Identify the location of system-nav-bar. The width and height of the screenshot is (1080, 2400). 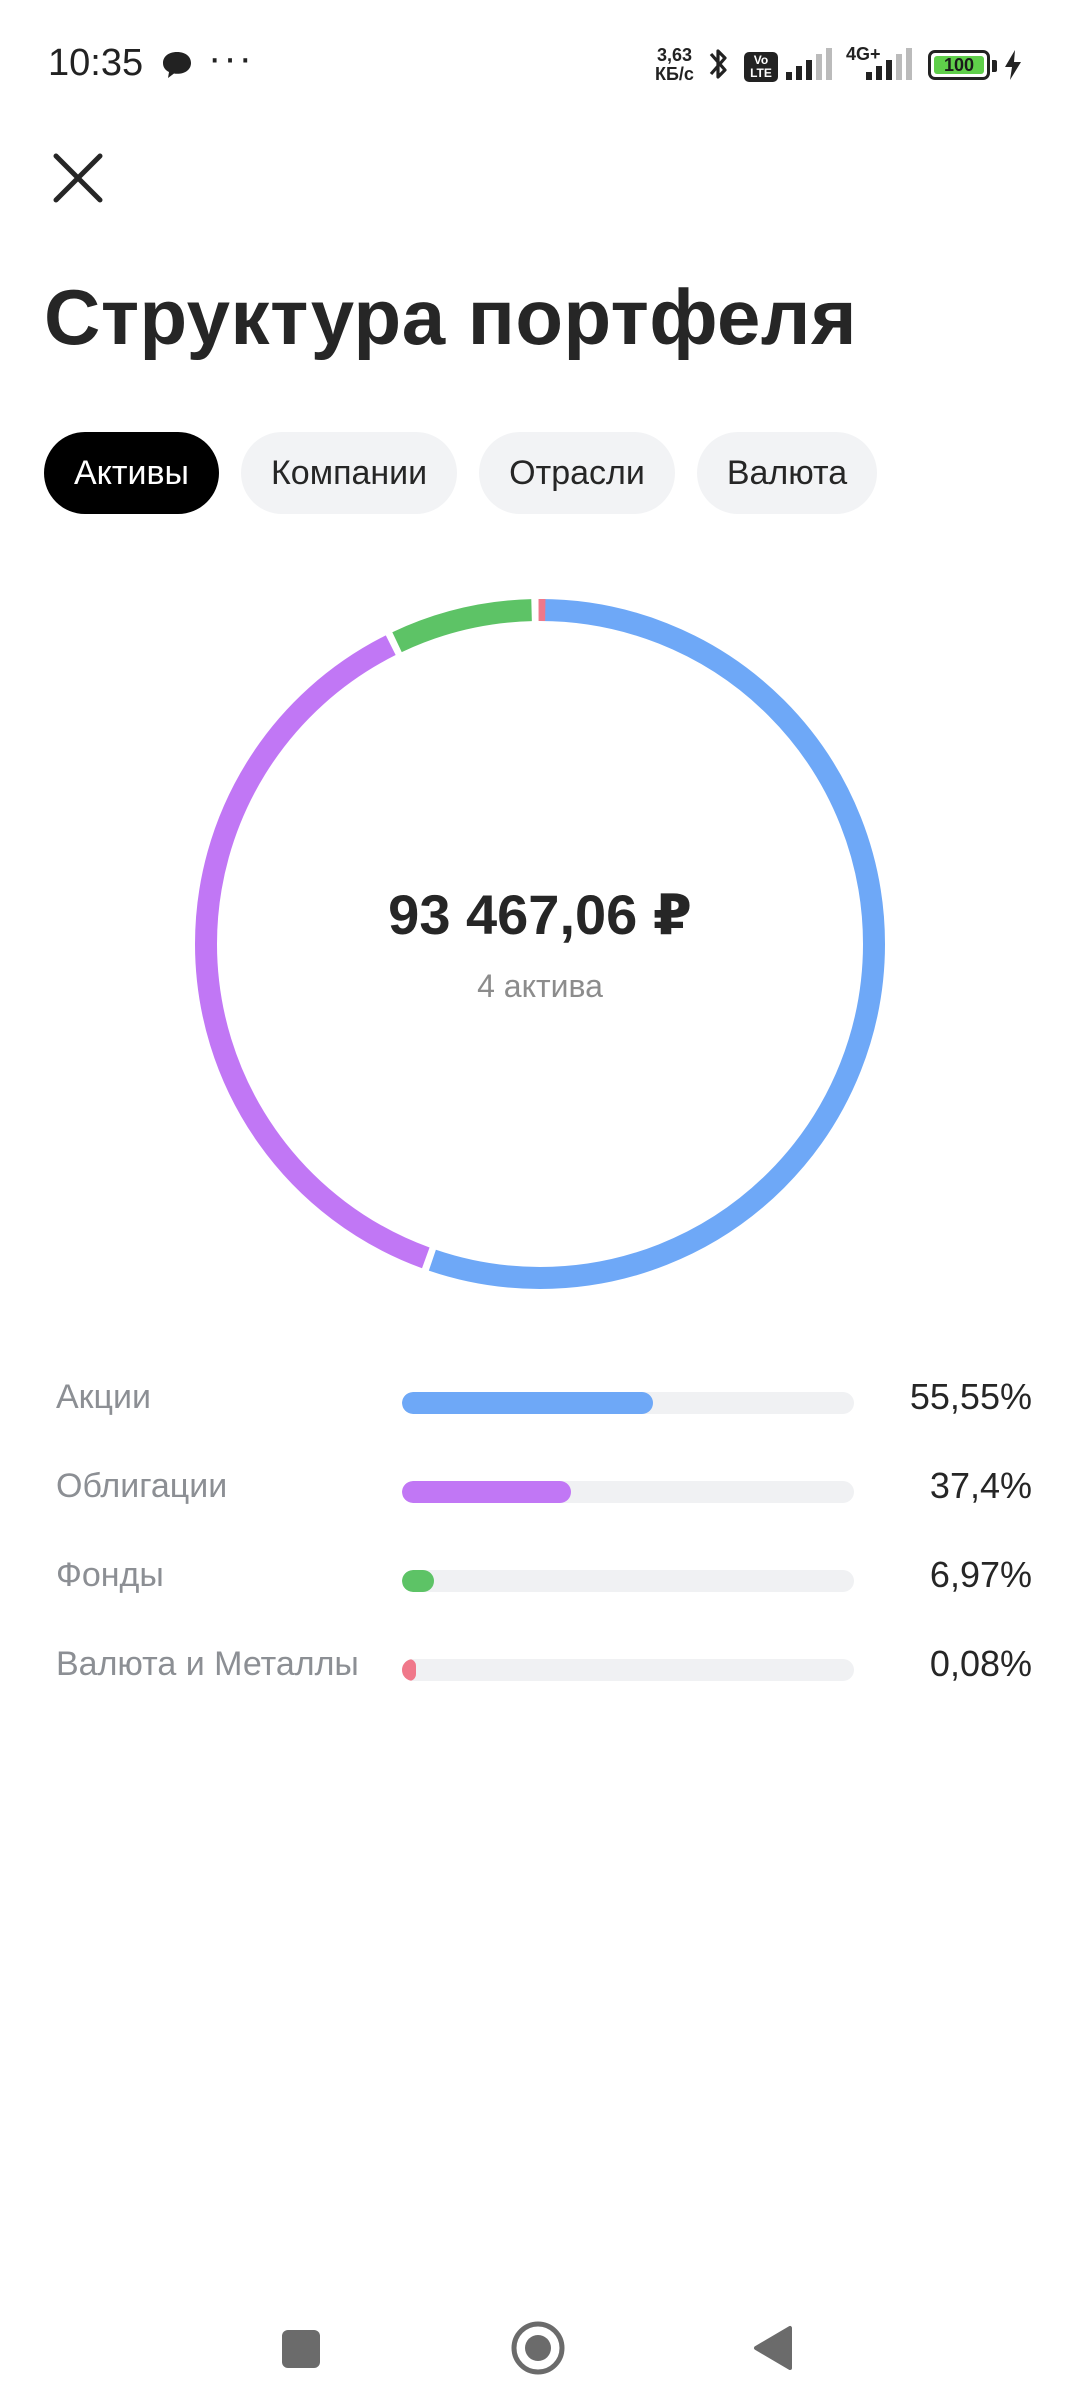
(540, 2345).